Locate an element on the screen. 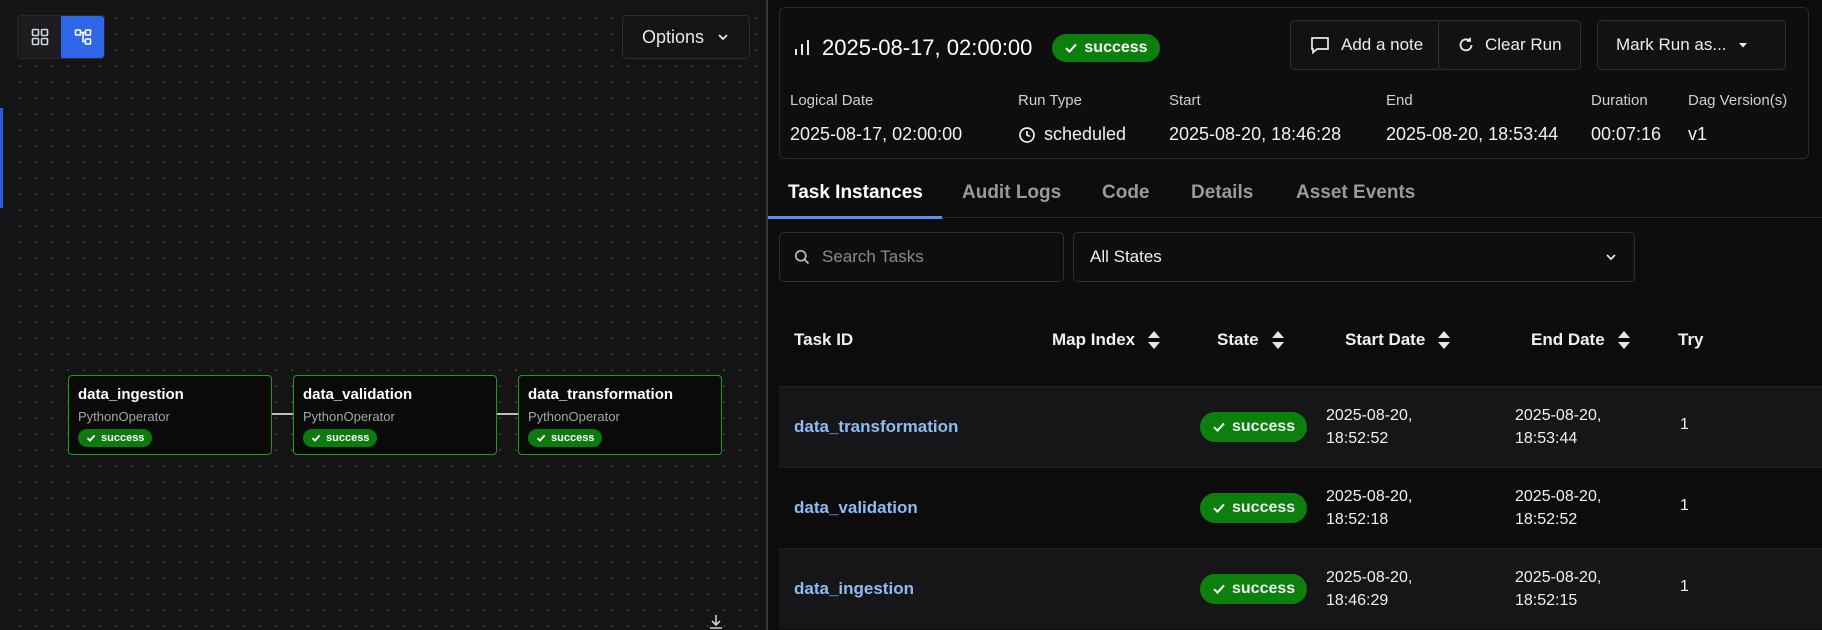 This screenshot has height=630, width=1822. column-header-state: State is located at coordinates (1251, 340).